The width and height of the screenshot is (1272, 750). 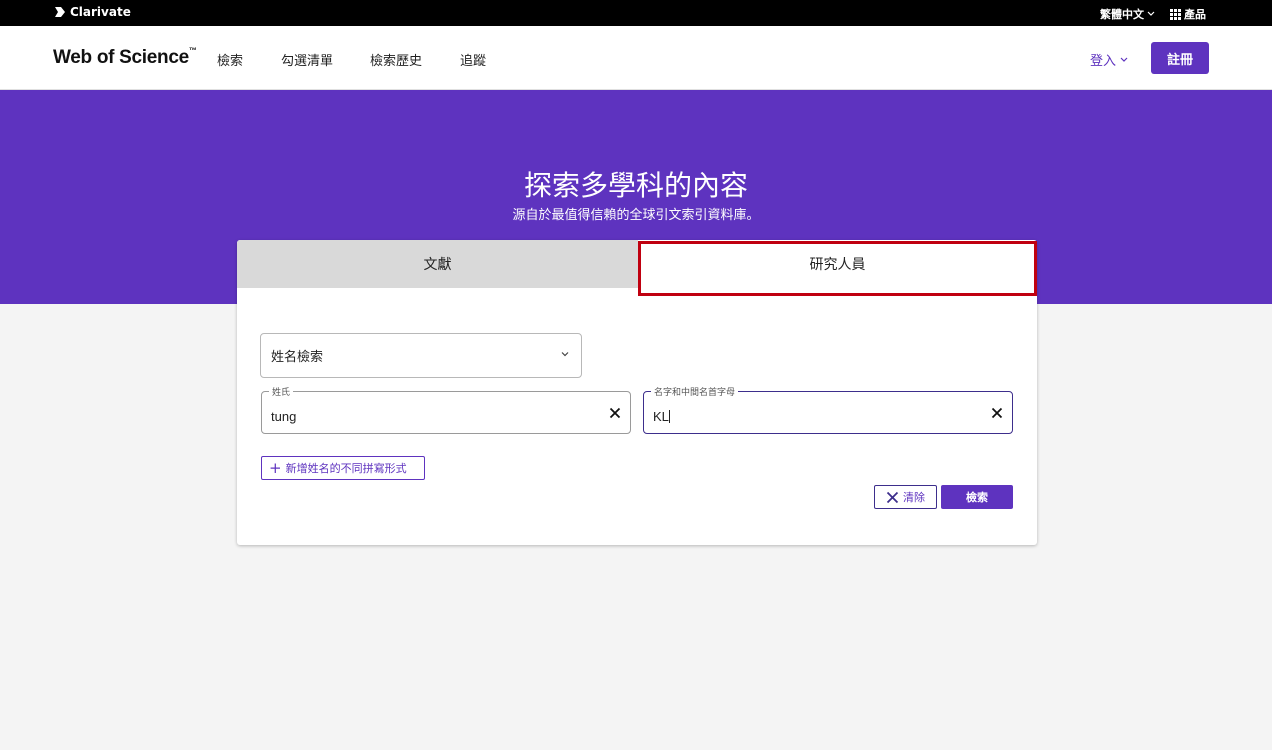 What do you see at coordinates (446, 409) in the screenshot?
I see `last-name-field: 姓氏 tung` at bounding box center [446, 409].